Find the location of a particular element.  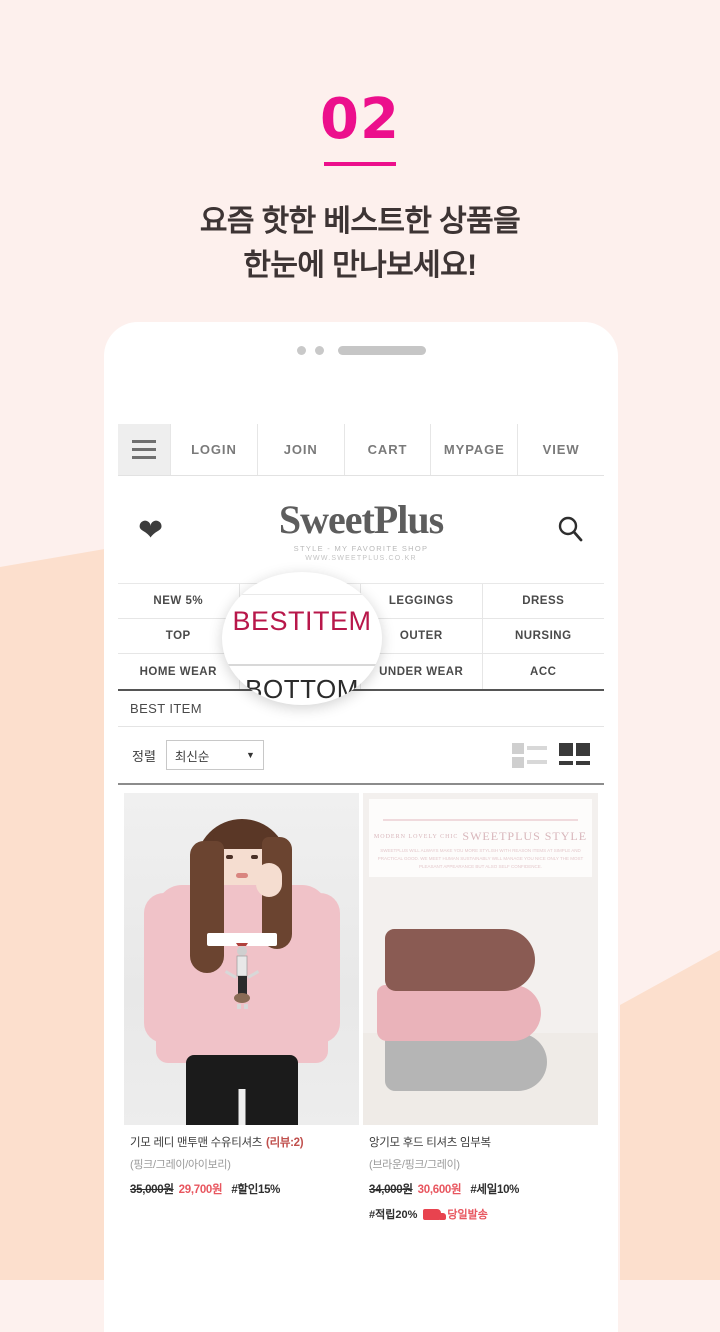

magnifier-divider-bottom is located at coordinates (302, 665).